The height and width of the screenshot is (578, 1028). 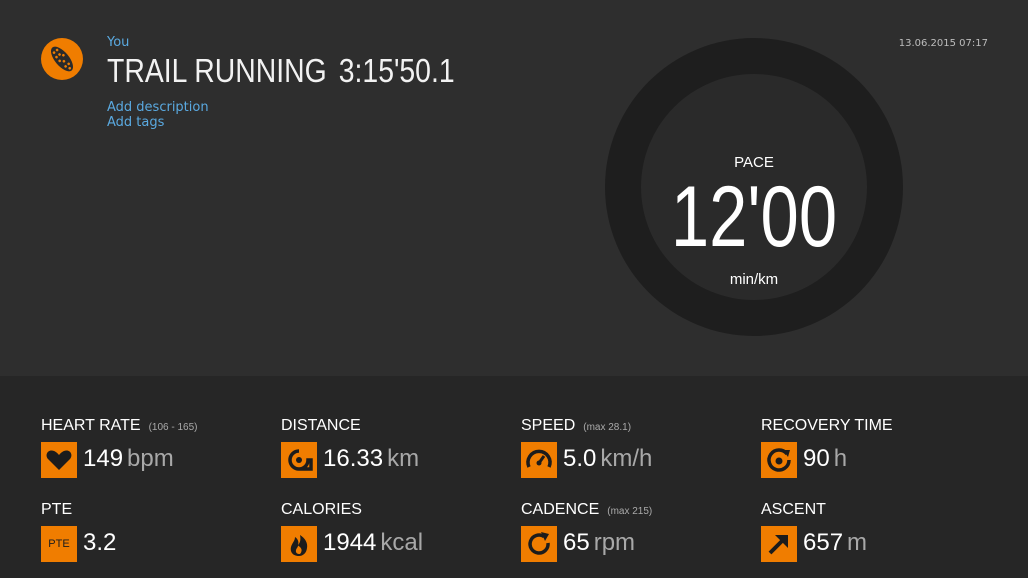 I want to click on activity-date: 13.06.2015 07:17, so click(x=943, y=43).